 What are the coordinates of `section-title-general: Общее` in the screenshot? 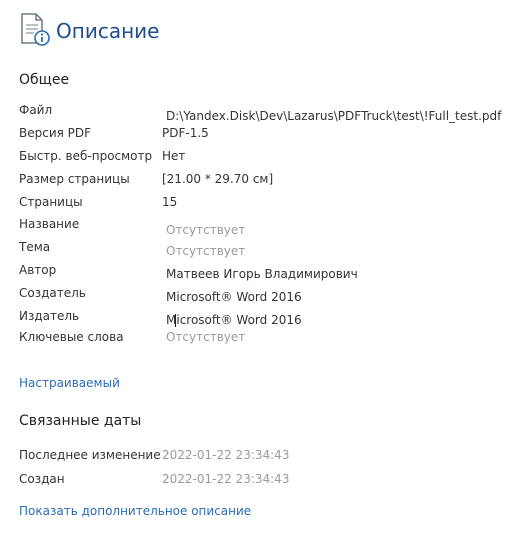 It's located at (44, 80).